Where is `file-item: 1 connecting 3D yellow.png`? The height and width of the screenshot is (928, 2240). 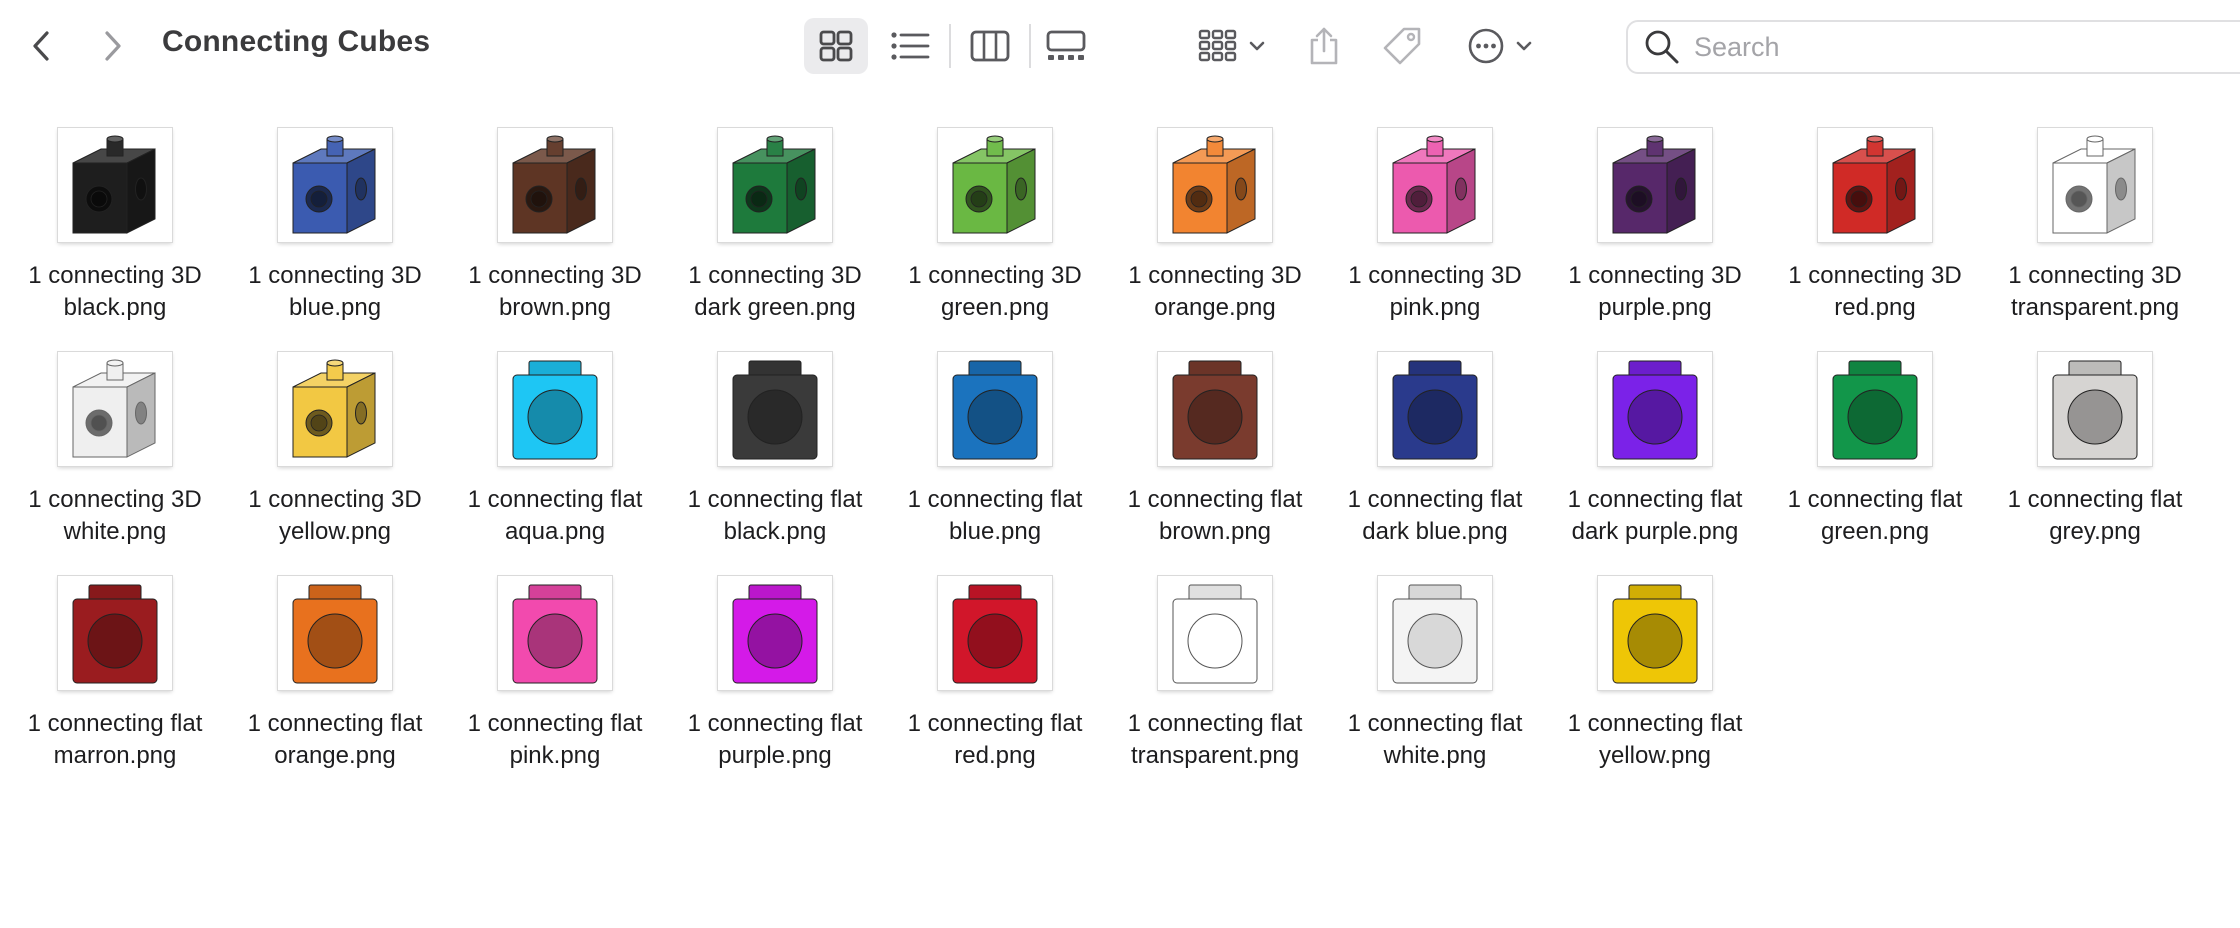 file-item: 1 connecting 3D yellow.png is located at coordinates (335, 452).